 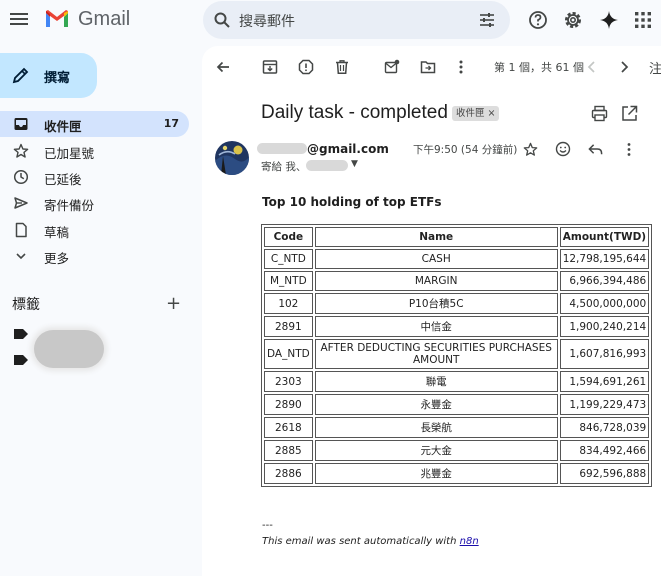 I want to click on sender-avatar, so click(x=232, y=158).